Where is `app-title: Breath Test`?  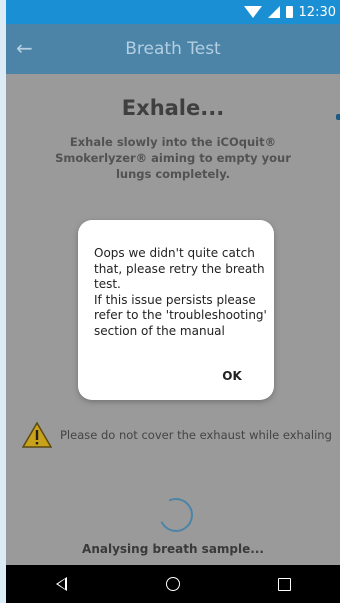
app-title: Breath Test is located at coordinates (173, 49).